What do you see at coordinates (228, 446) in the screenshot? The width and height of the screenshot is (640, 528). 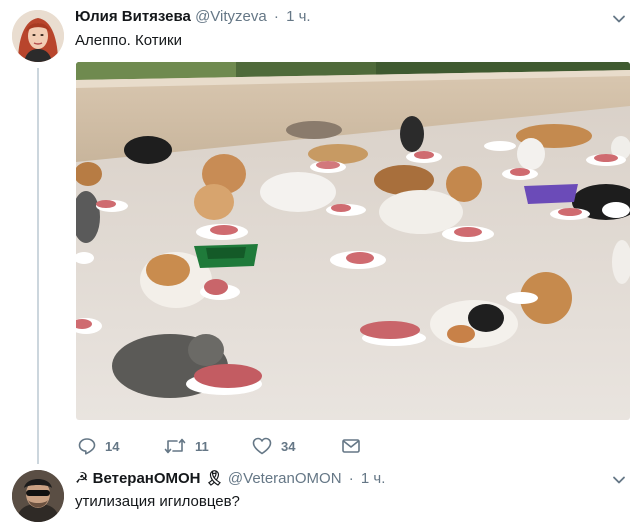 I see `tweet-actions: 14 11 34` at bounding box center [228, 446].